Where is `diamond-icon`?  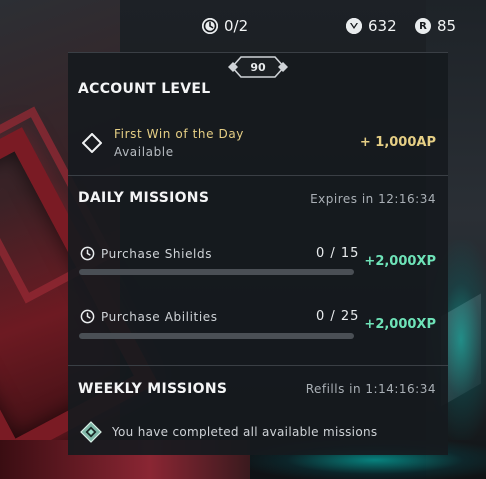 diamond-icon is located at coordinates (92, 143).